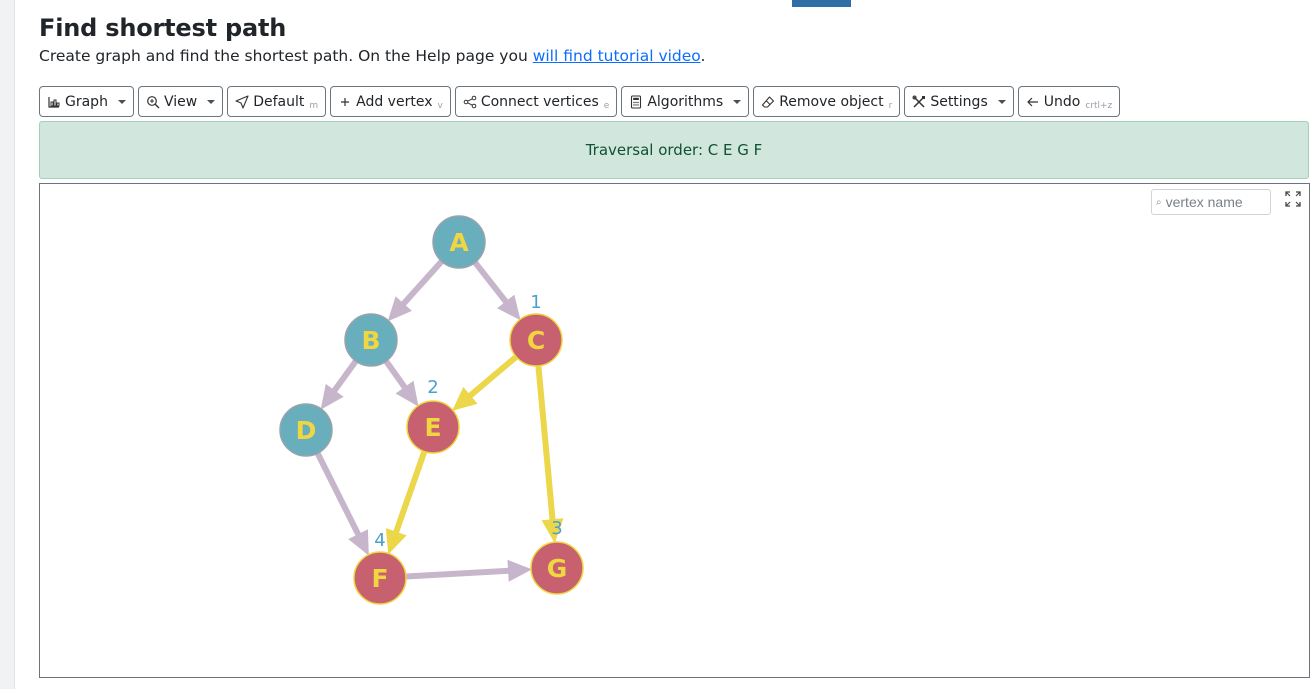 The width and height of the screenshot is (1312, 689). I want to click on expand-icon, so click(1293, 199).